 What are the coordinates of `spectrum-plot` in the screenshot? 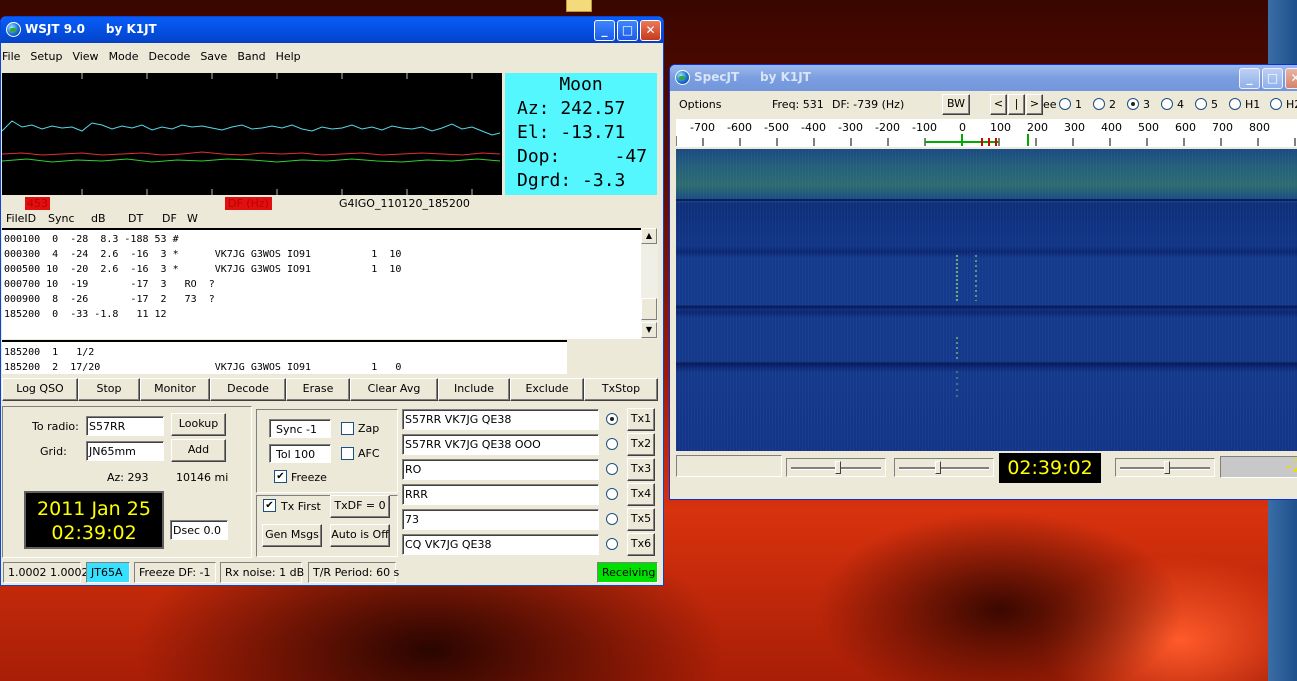 It's located at (252, 134).